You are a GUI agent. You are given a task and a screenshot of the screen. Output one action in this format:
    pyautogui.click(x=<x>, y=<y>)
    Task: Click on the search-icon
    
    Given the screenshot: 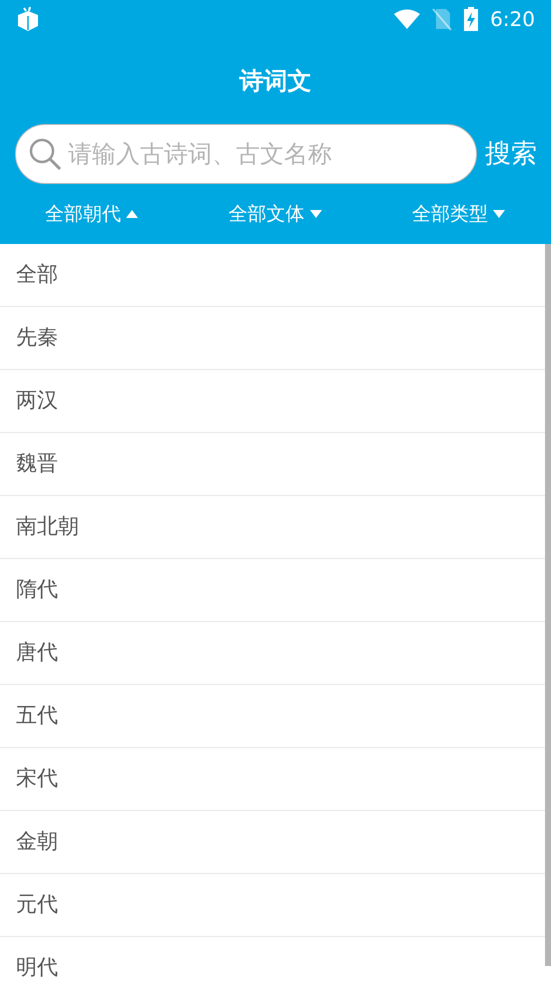 What is the action you would take?
    pyautogui.click(x=45, y=154)
    